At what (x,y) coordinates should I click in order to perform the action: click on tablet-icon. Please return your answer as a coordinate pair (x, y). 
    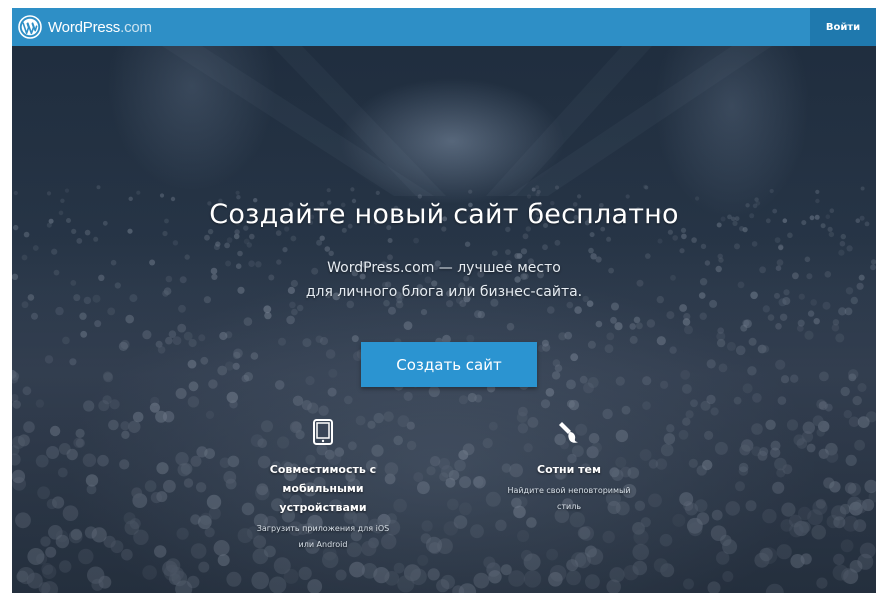
    Looking at the image, I should click on (323, 432).